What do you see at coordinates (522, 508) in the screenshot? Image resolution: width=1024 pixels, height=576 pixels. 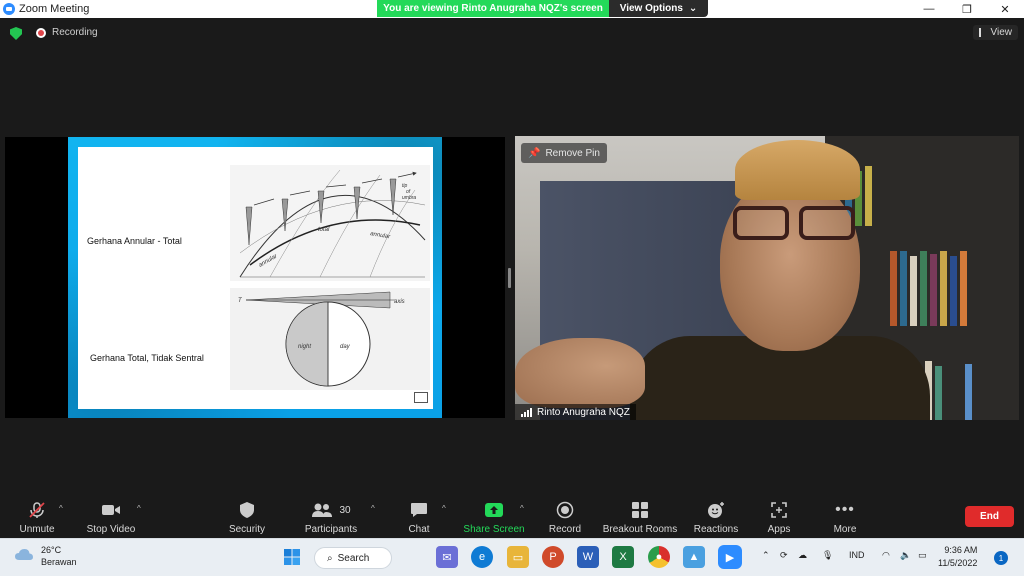 I see `share-options-caret: ^` at bounding box center [522, 508].